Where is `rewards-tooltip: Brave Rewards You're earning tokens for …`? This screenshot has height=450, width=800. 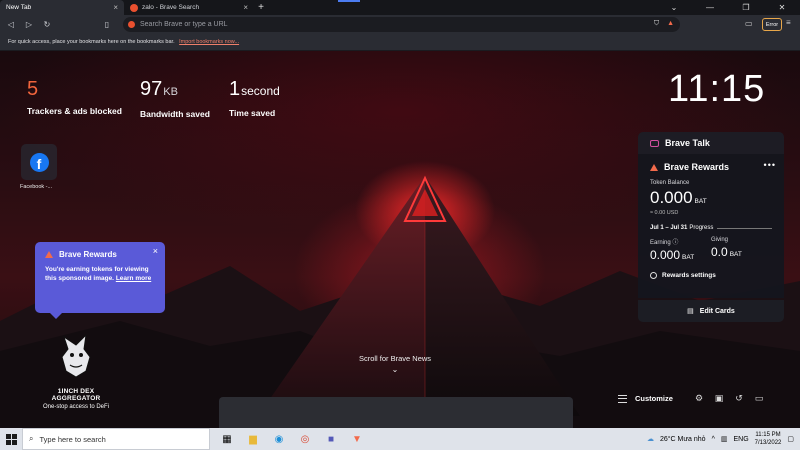
rewards-tooltip: Brave Rewards You're earning tokens for … is located at coordinates (100, 280).